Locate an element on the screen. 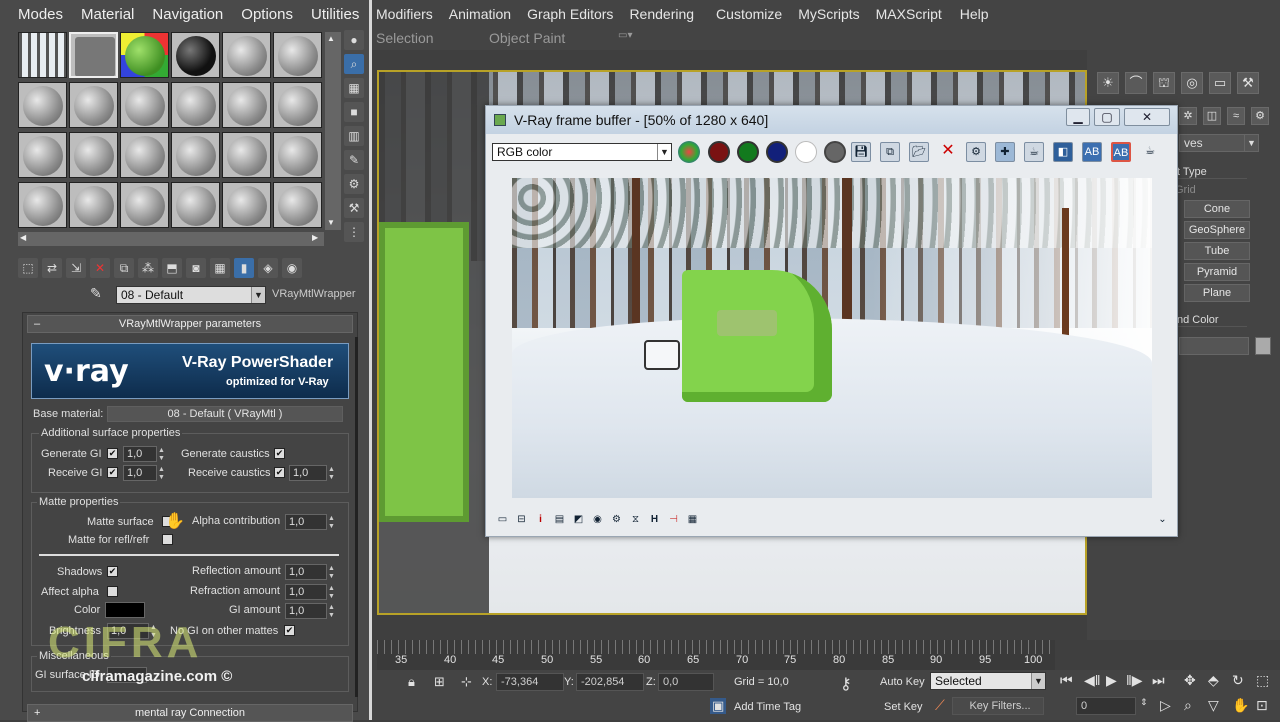 The height and width of the screenshot is (722, 1280). selection-lock-icon: ⊞ is located at coordinates (439, 682).